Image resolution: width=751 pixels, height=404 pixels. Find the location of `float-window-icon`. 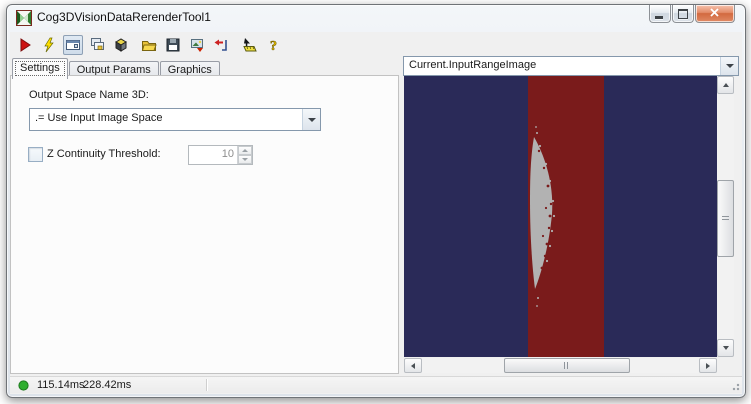

float-window-icon is located at coordinates (73, 44).